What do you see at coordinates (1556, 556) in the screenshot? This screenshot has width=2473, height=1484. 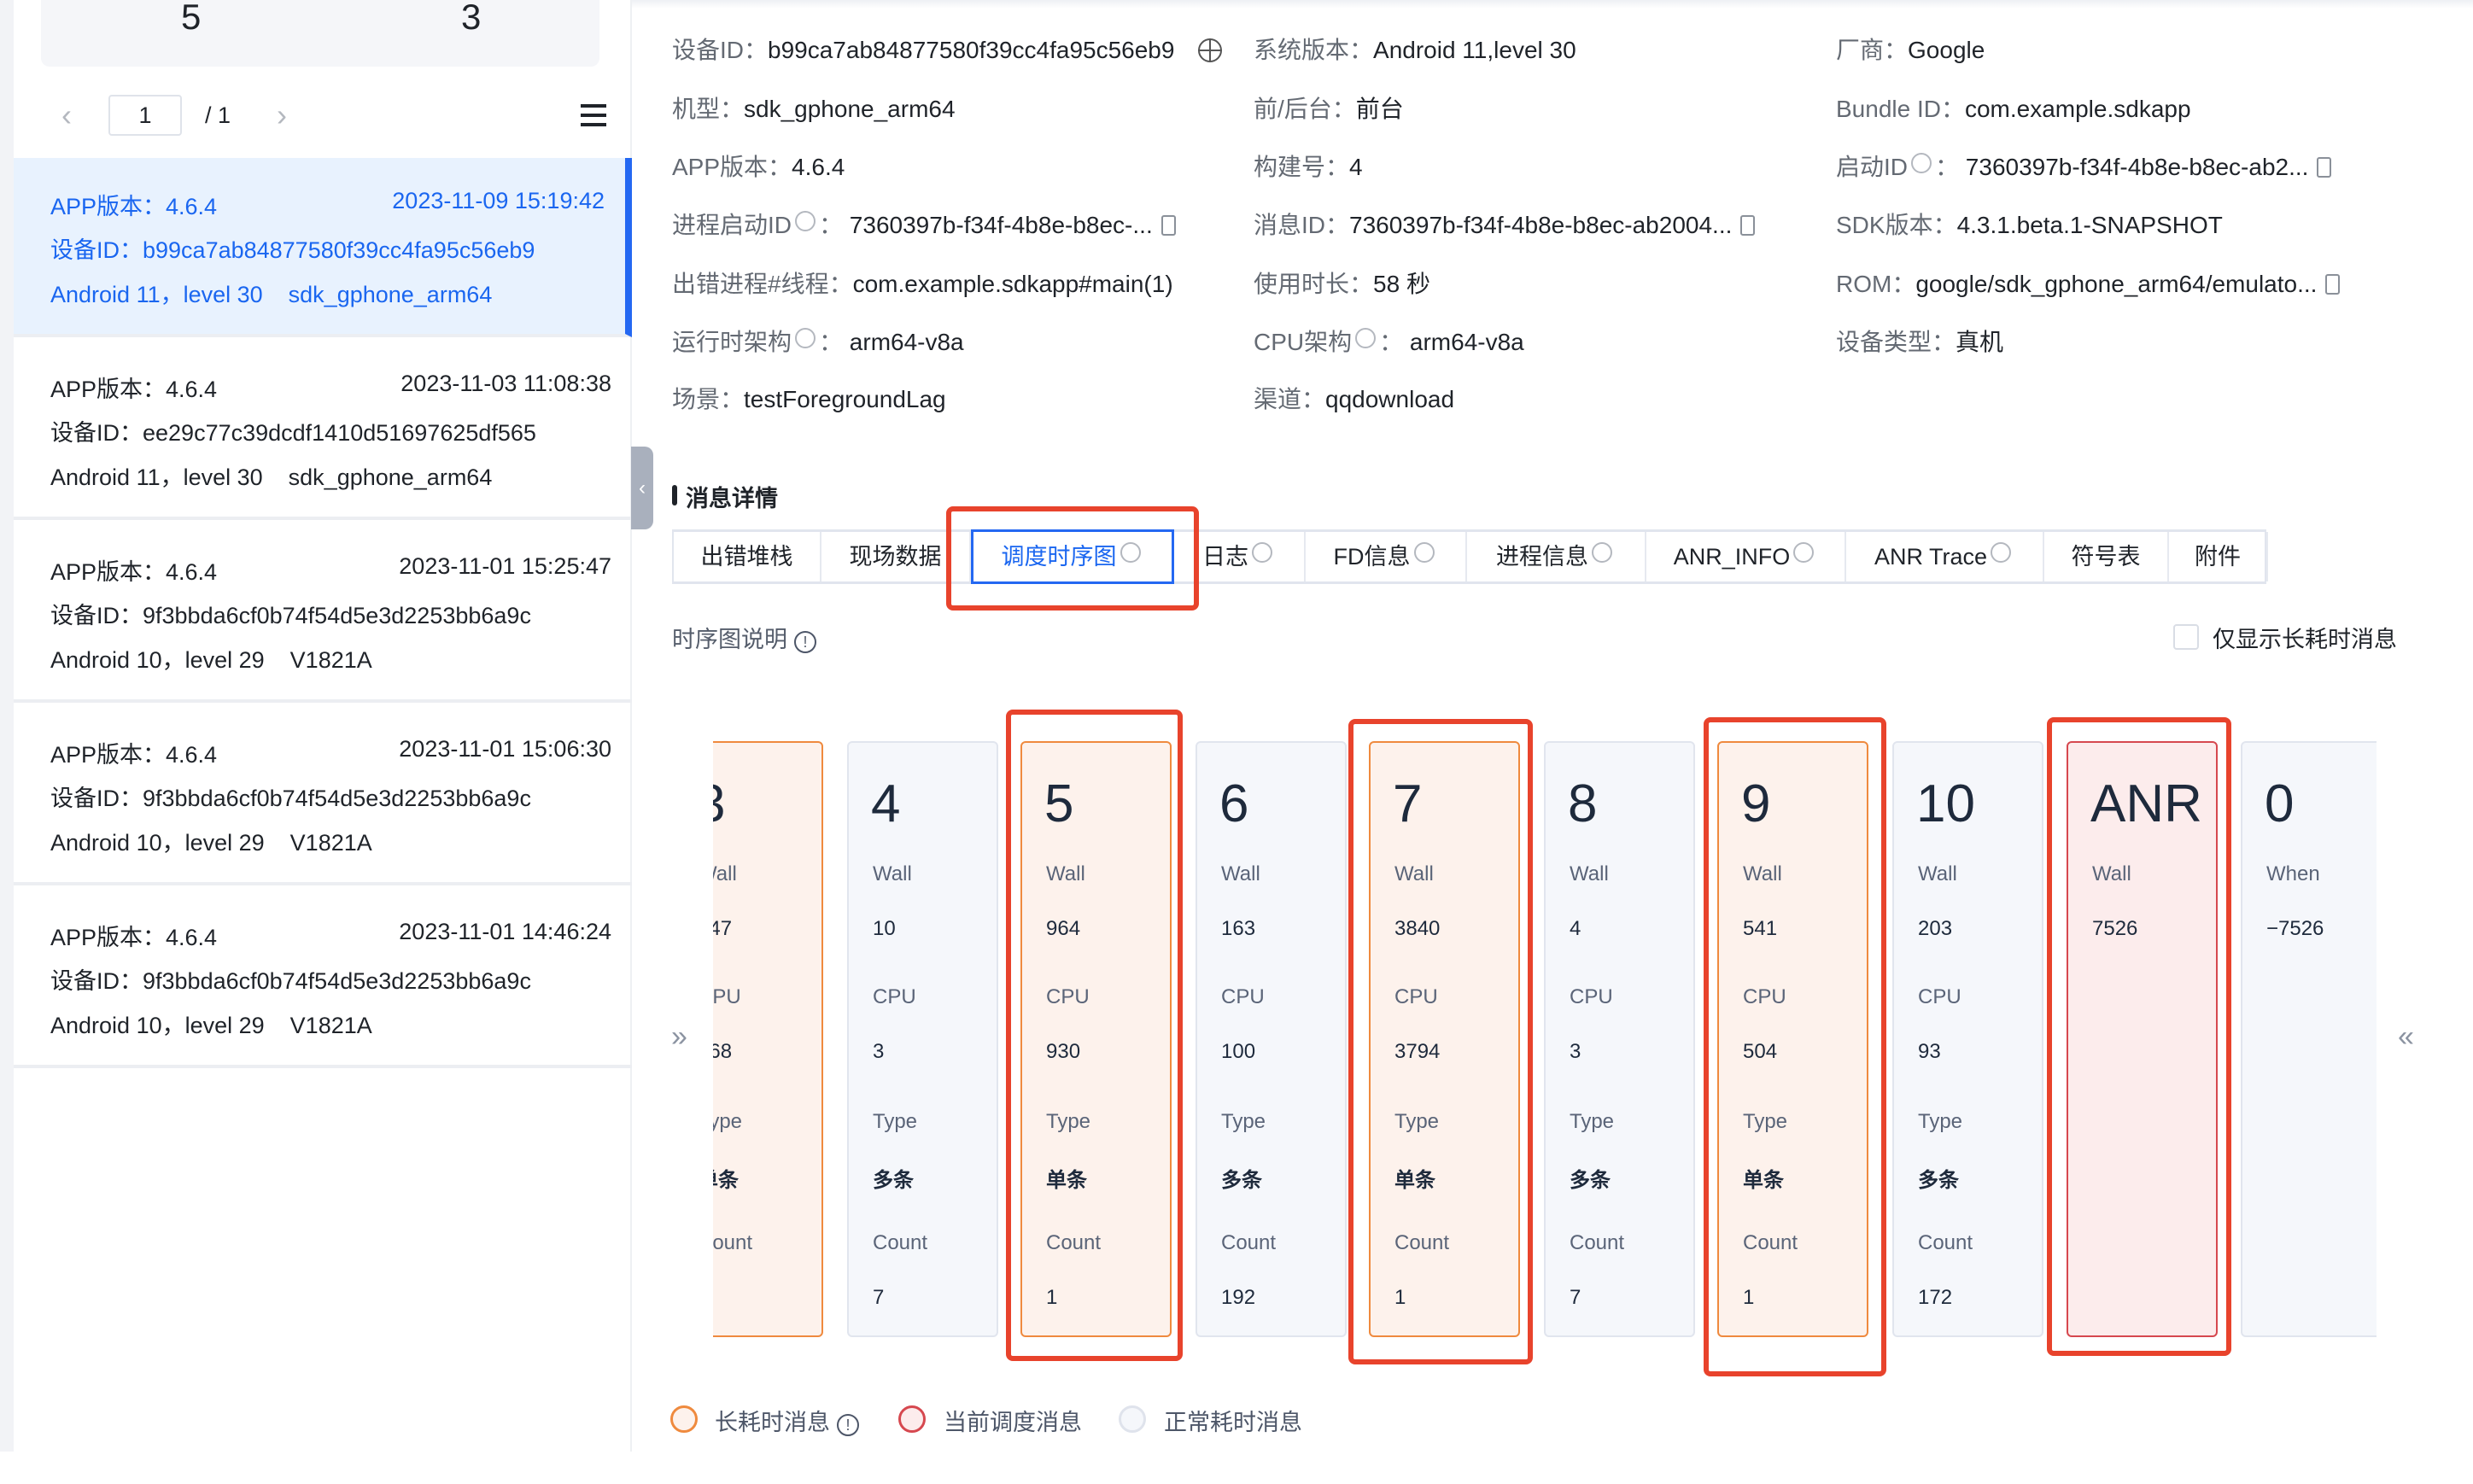 I see `tab-5: 进程信息` at bounding box center [1556, 556].